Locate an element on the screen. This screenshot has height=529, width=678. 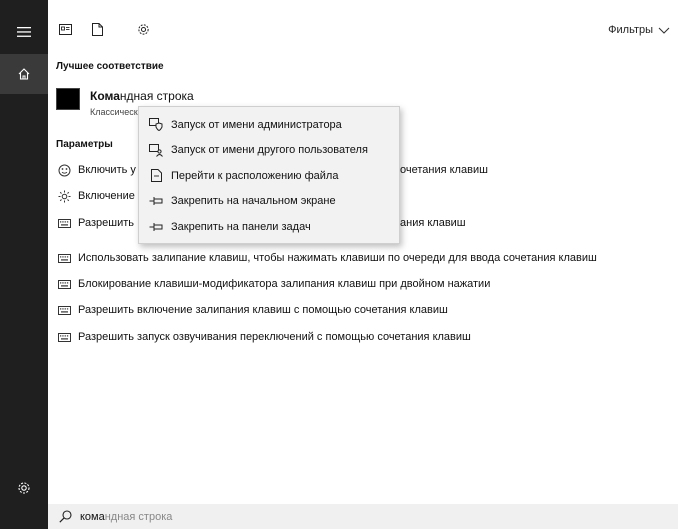
best-match-title: Командная строка is located at coordinates (142, 96).